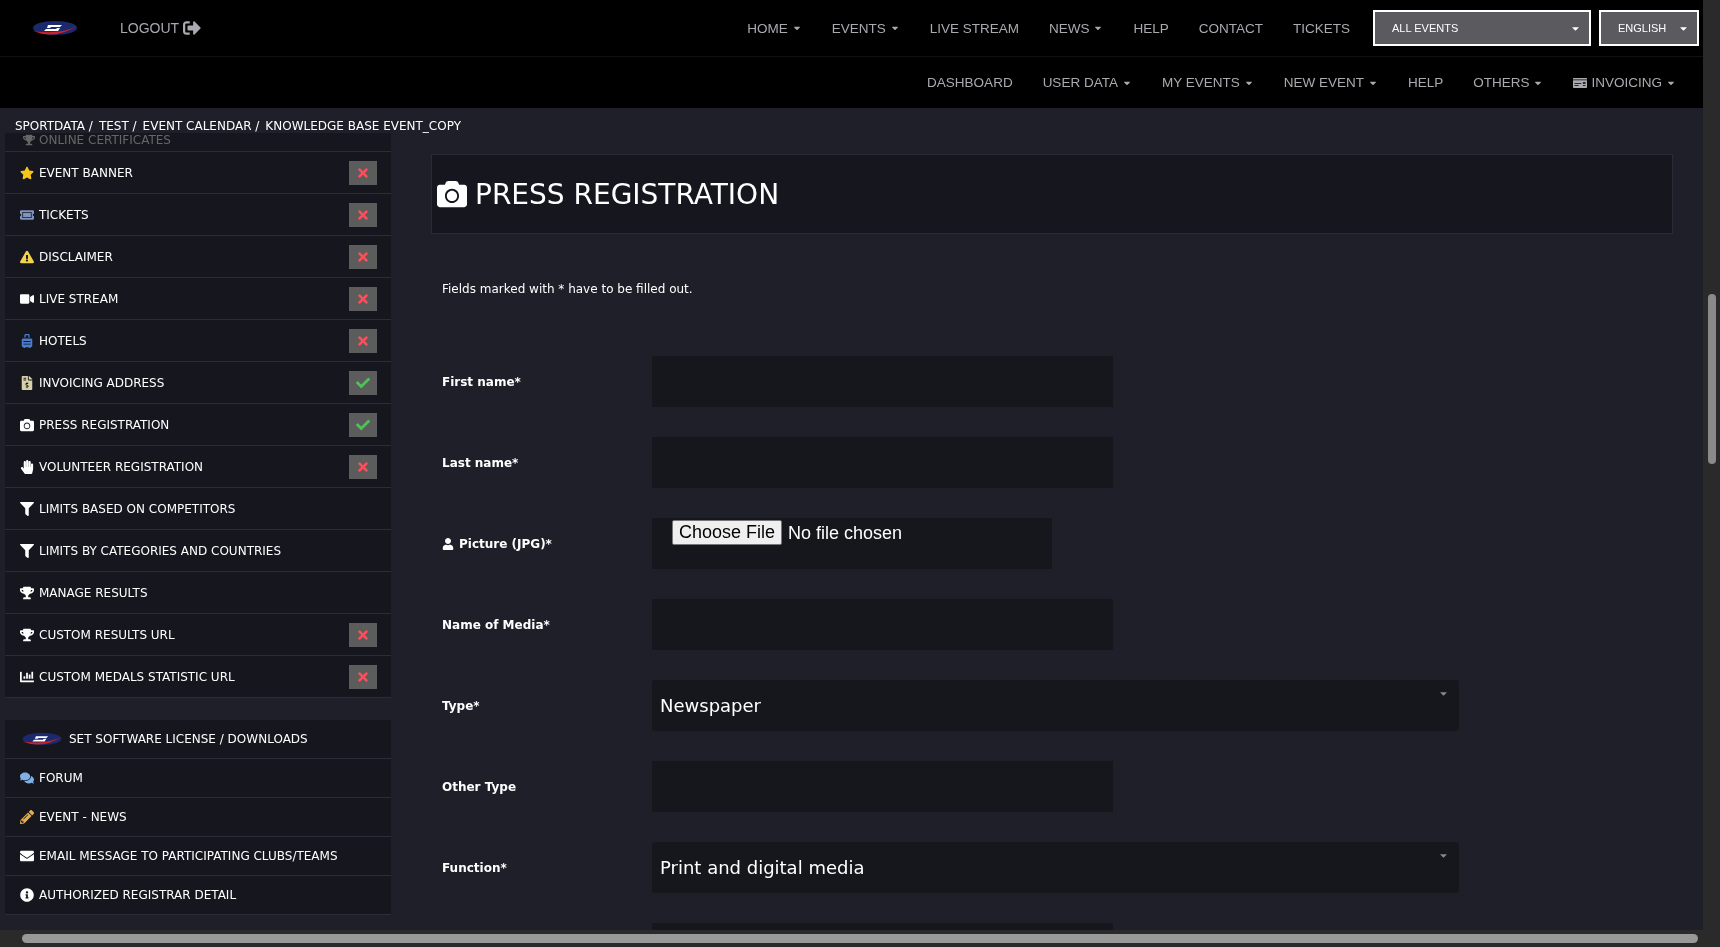 The image size is (1720, 947). What do you see at coordinates (461, 705) in the screenshot?
I see `field-label: Type*` at bounding box center [461, 705].